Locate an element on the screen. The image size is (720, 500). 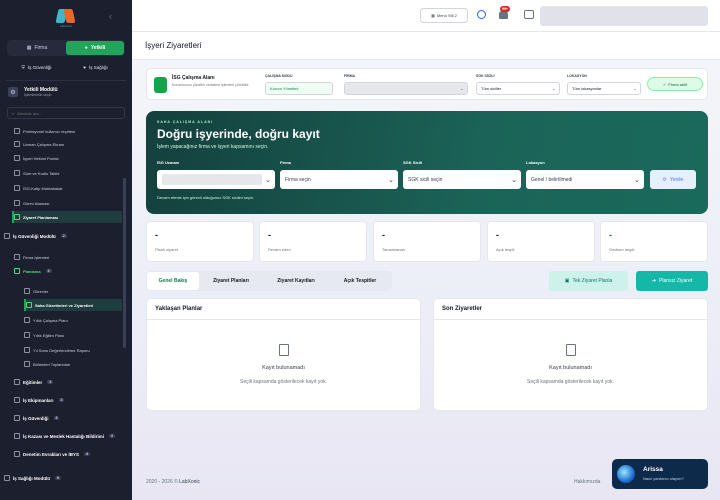
assistant-chat-widget: Arissa Nasıl yardımcı olayım? is located at coordinates (660, 474).